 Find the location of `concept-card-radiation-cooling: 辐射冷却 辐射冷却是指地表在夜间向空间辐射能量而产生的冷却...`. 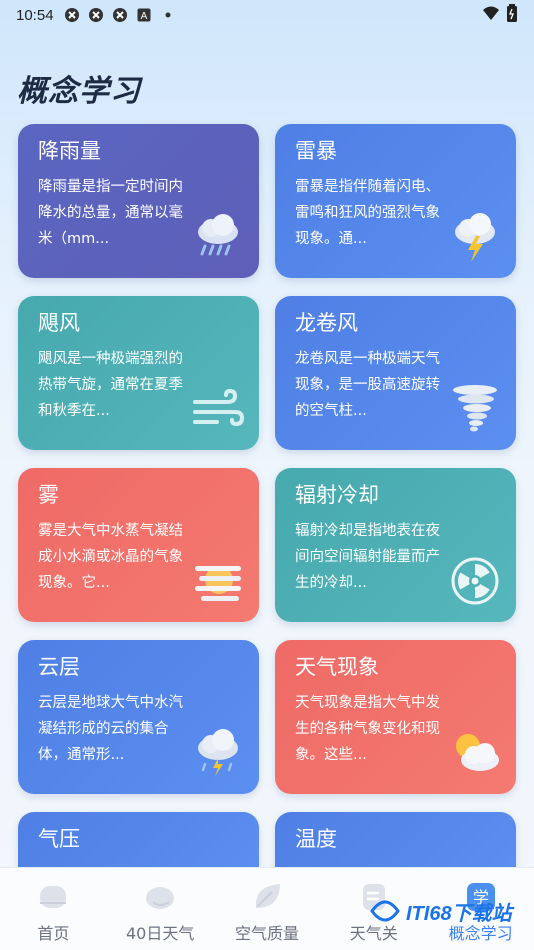

concept-card-radiation-cooling: 辐射冷却 辐射冷却是指地表在夜间向空间辐射能量而产生的冷却... is located at coordinates (395, 545).